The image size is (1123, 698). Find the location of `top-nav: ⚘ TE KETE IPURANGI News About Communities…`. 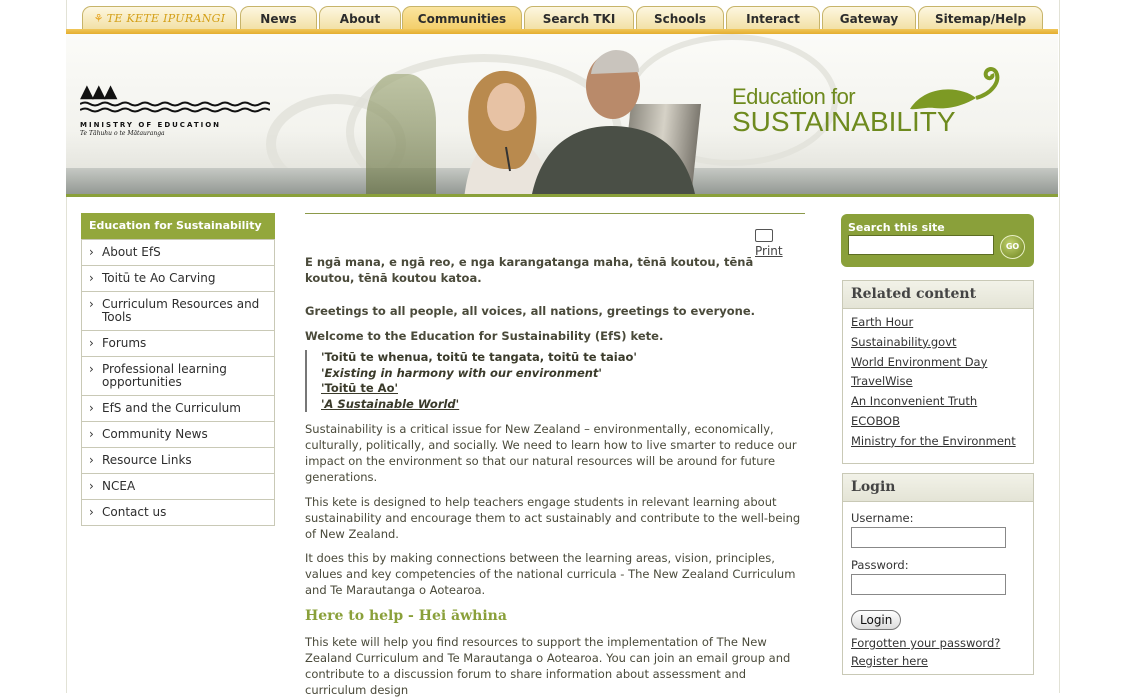

top-nav: ⚘ TE KETE IPURANGI News About Communities… is located at coordinates (572, 18).